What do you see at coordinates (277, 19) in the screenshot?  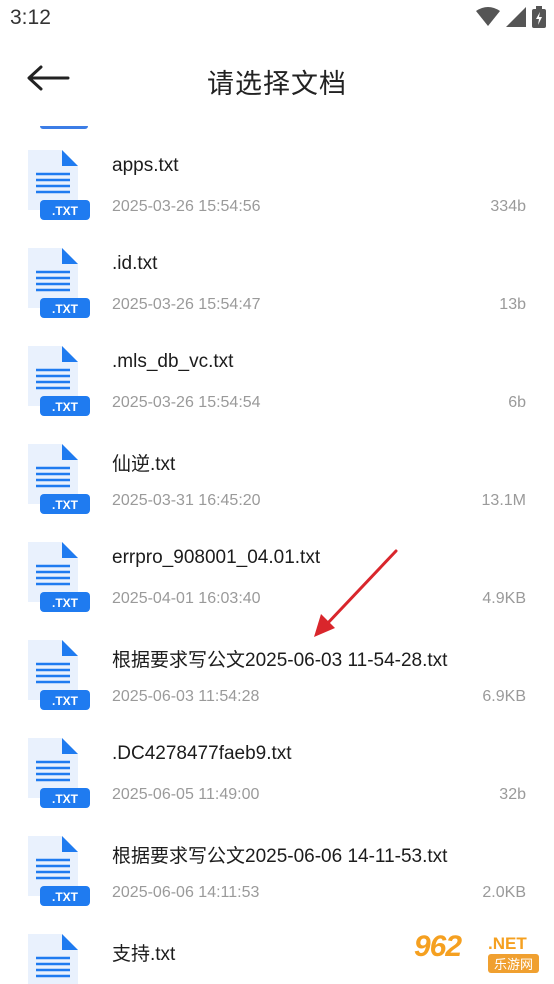 I see `status-bar: 3:12` at bounding box center [277, 19].